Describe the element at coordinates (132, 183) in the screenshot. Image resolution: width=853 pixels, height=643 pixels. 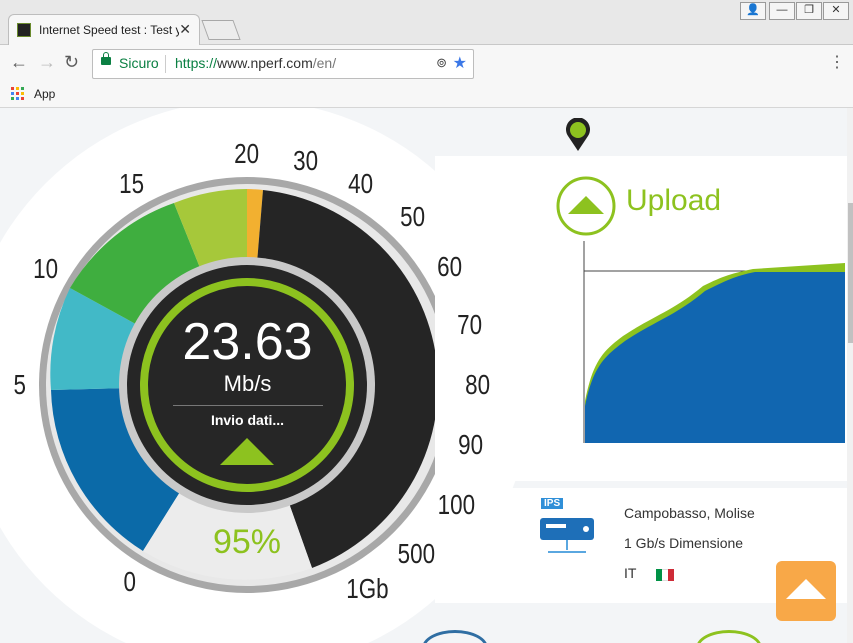
I see `tick-label: 15` at that location.